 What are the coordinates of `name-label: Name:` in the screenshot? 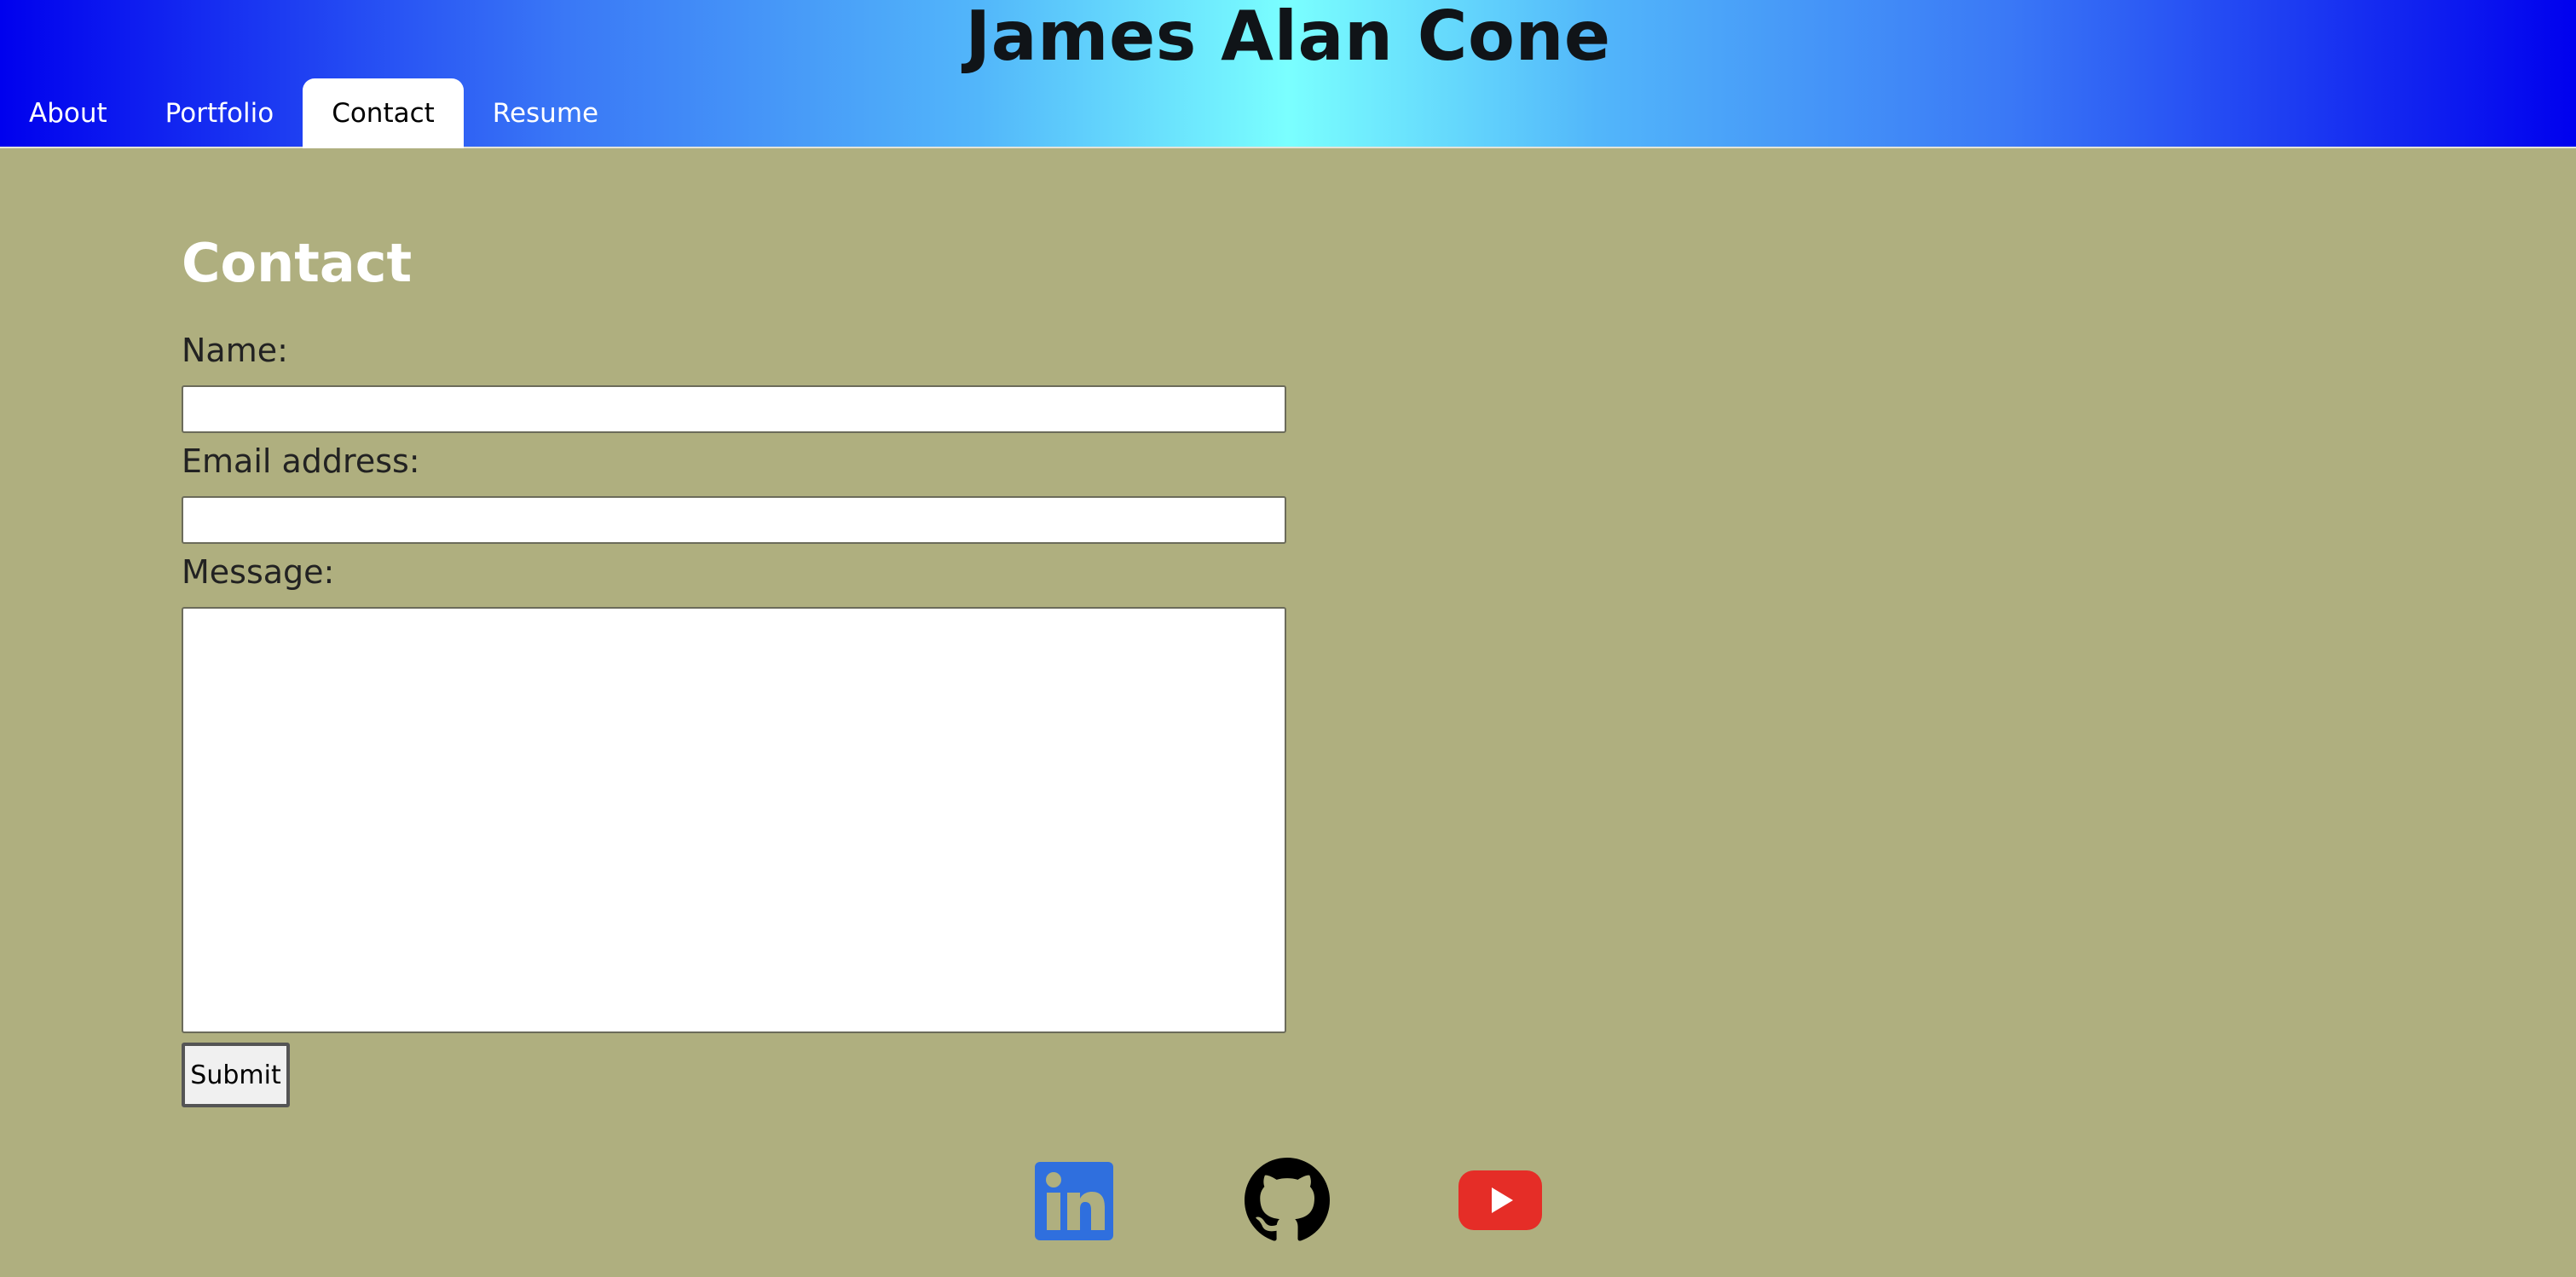 It's located at (235, 350).